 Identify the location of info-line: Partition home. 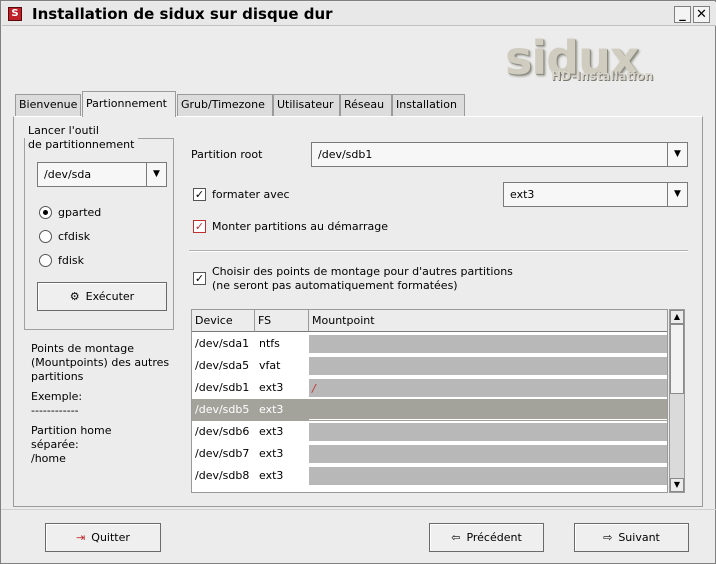
(71, 430).